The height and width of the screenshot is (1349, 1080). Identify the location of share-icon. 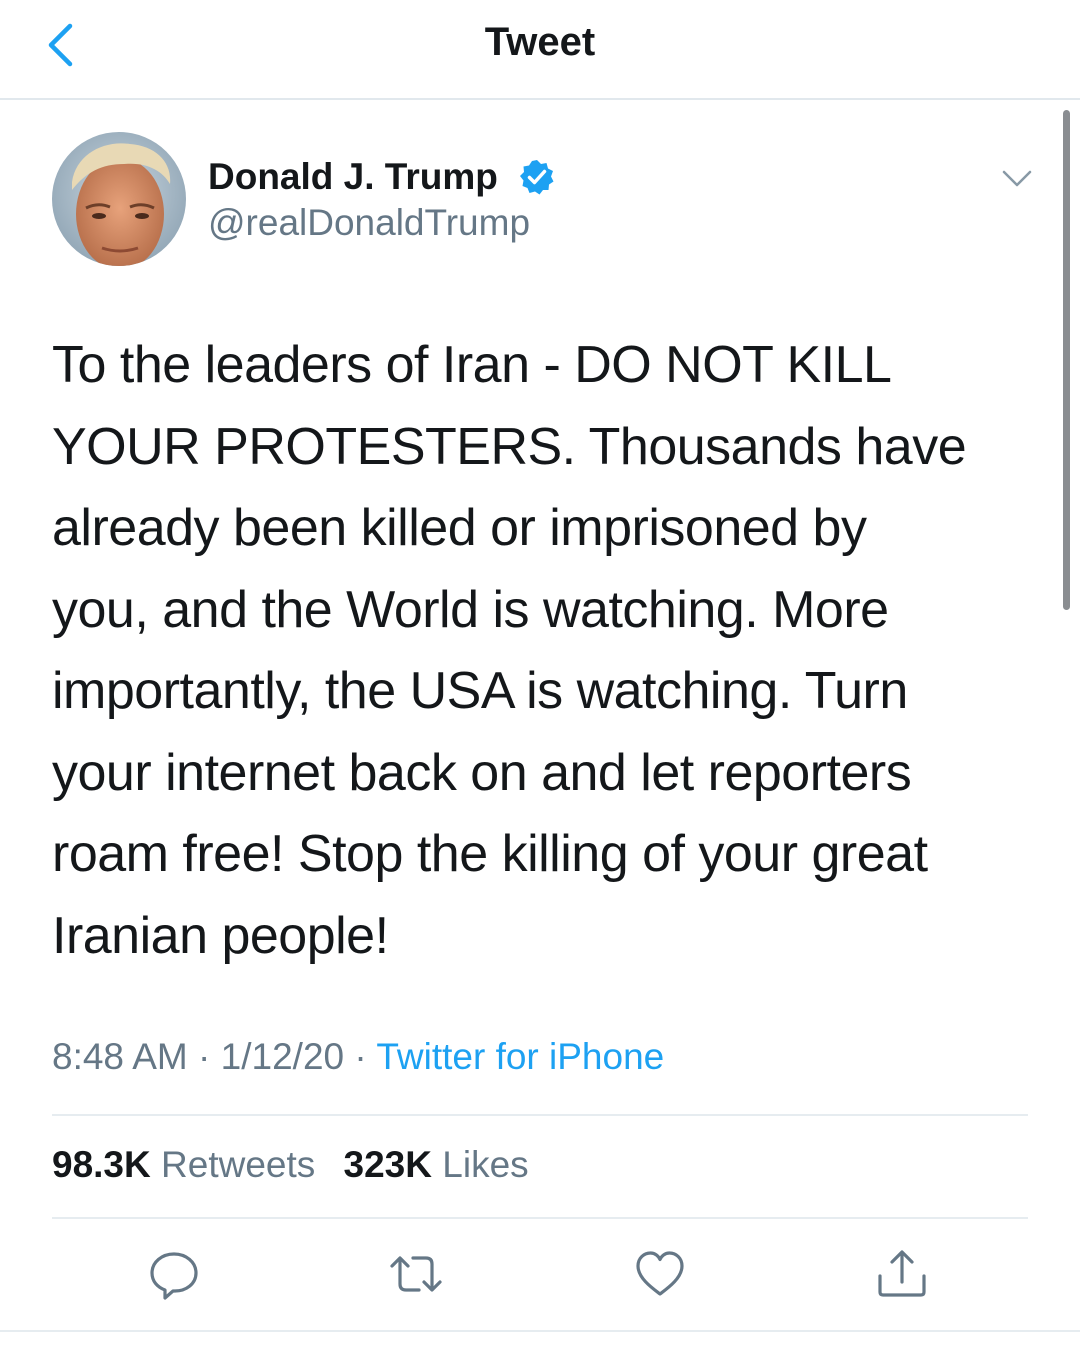
(902, 1273).